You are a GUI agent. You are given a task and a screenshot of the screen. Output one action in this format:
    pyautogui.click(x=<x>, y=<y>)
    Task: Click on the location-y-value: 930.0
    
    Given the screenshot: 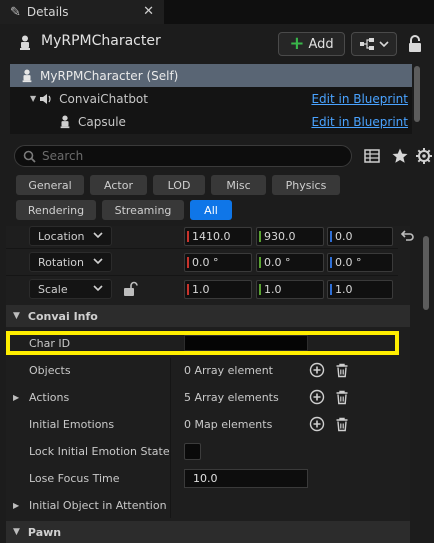 What is the action you would take?
    pyautogui.click(x=280, y=236)
    